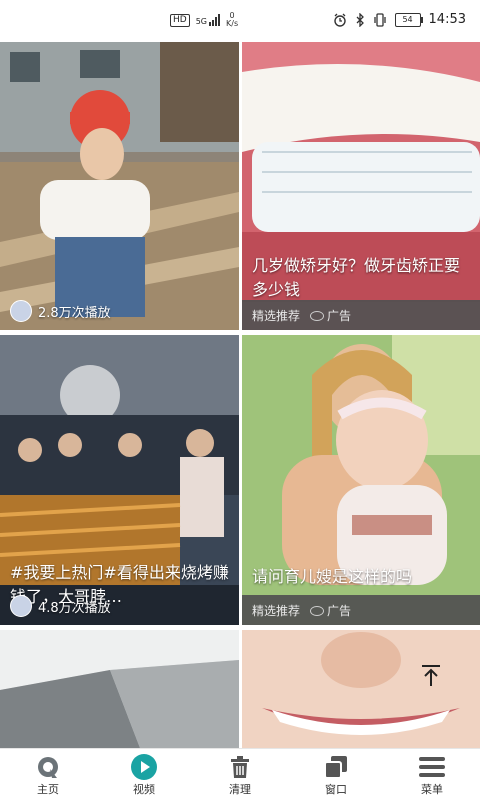 Image resolution: width=480 pixels, height=801 pixels. I want to click on nav-video-label: 视频, so click(144, 789).